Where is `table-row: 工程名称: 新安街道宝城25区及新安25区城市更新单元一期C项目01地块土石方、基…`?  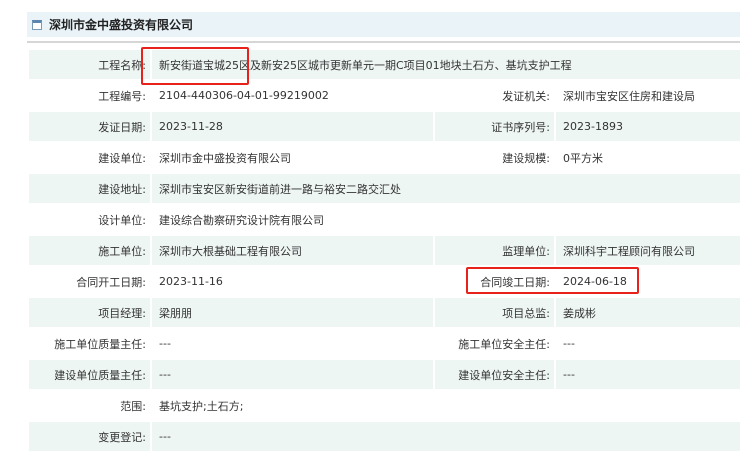 table-row: 工程名称: 新安街道宝城25区及新安25区城市更新单元一期C项目01地块土石方、基… is located at coordinates (384, 64).